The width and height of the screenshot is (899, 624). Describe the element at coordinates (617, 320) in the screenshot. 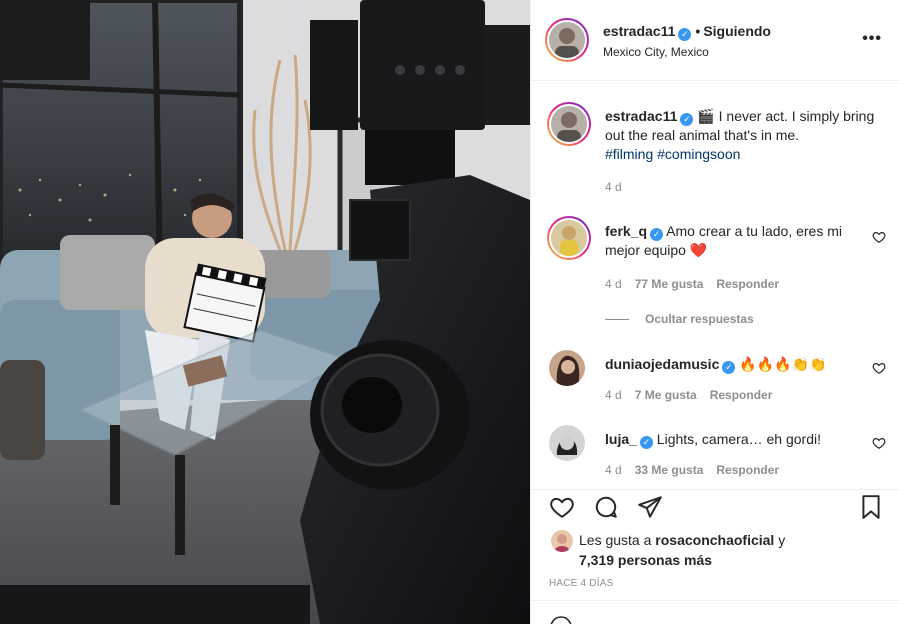

I see `hide-replies-line` at that location.